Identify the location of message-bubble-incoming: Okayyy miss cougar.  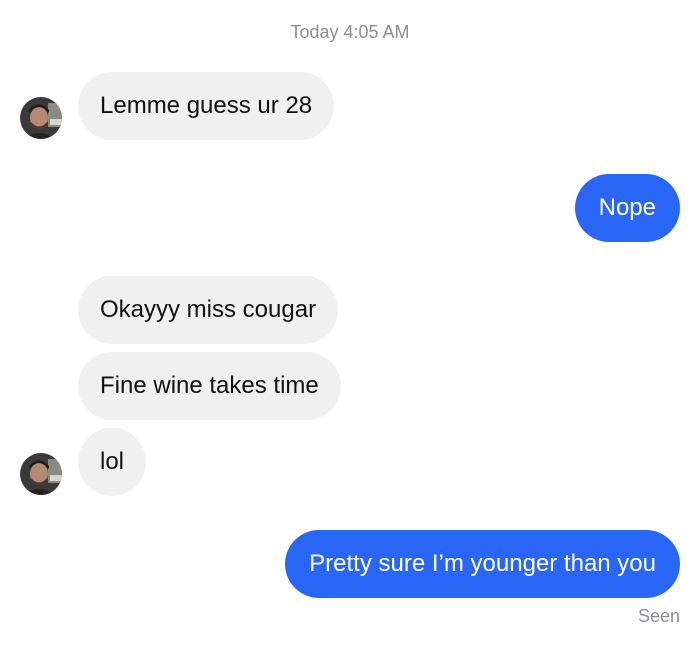
(208, 310).